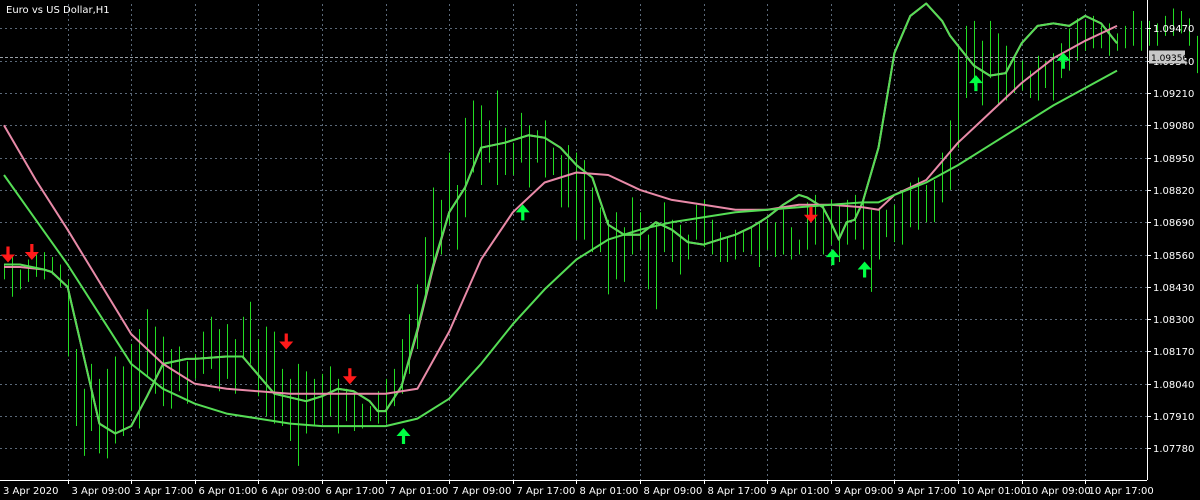 The image size is (1200, 500). Describe the element at coordinates (546, 491) in the screenshot. I see `time-tick-label: 7 Apr 17:00` at that location.